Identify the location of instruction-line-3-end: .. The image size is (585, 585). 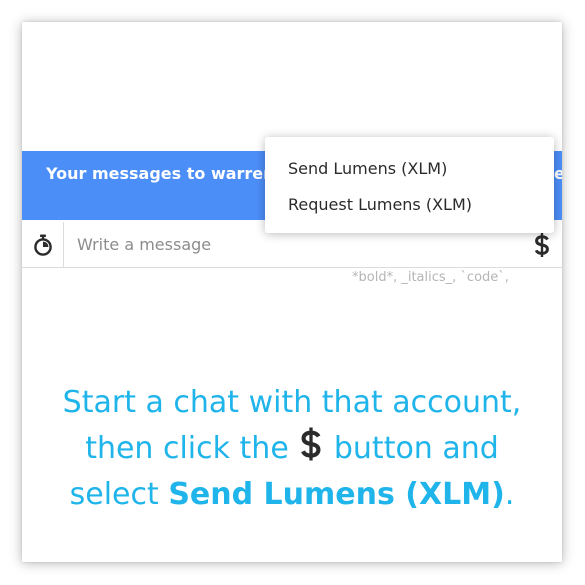
(509, 494).